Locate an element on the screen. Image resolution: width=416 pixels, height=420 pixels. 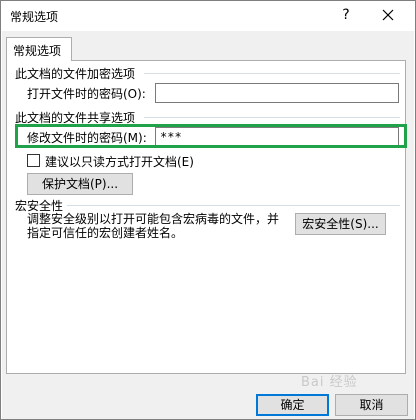
ok-button: 确定 is located at coordinates (292, 405).